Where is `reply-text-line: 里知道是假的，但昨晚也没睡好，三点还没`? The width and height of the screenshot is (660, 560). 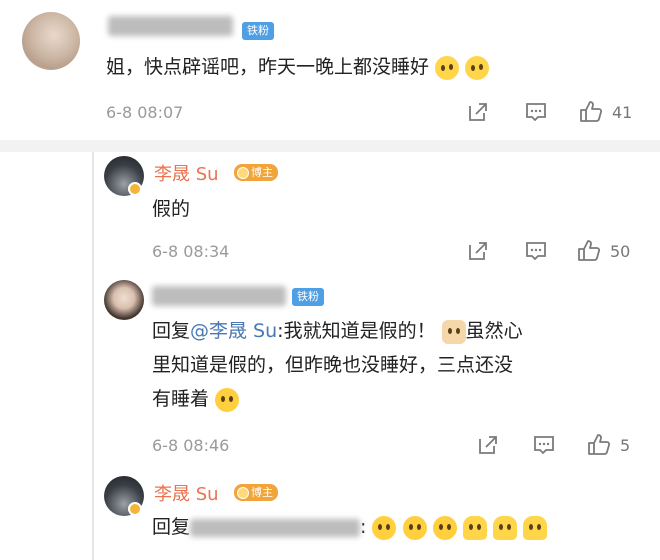 reply-text-line: 里知道是假的，但昨晚也没睡好，三点还没 is located at coordinates (333, 365).